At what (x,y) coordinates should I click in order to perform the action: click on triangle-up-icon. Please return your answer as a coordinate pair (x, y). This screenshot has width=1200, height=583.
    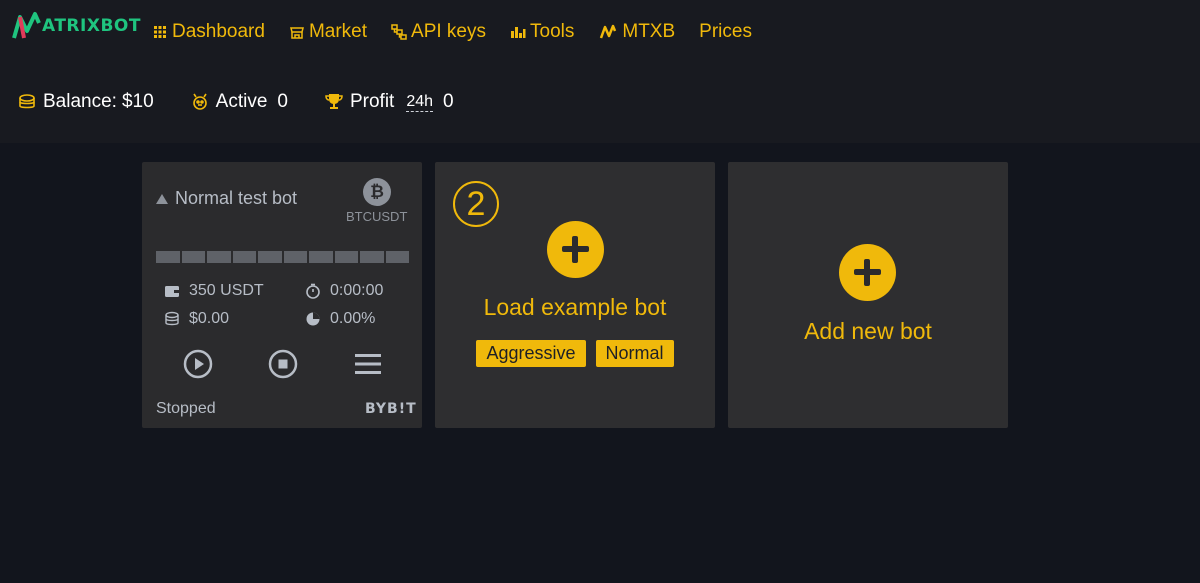
    Looking at the image, I should click on (162, 198).